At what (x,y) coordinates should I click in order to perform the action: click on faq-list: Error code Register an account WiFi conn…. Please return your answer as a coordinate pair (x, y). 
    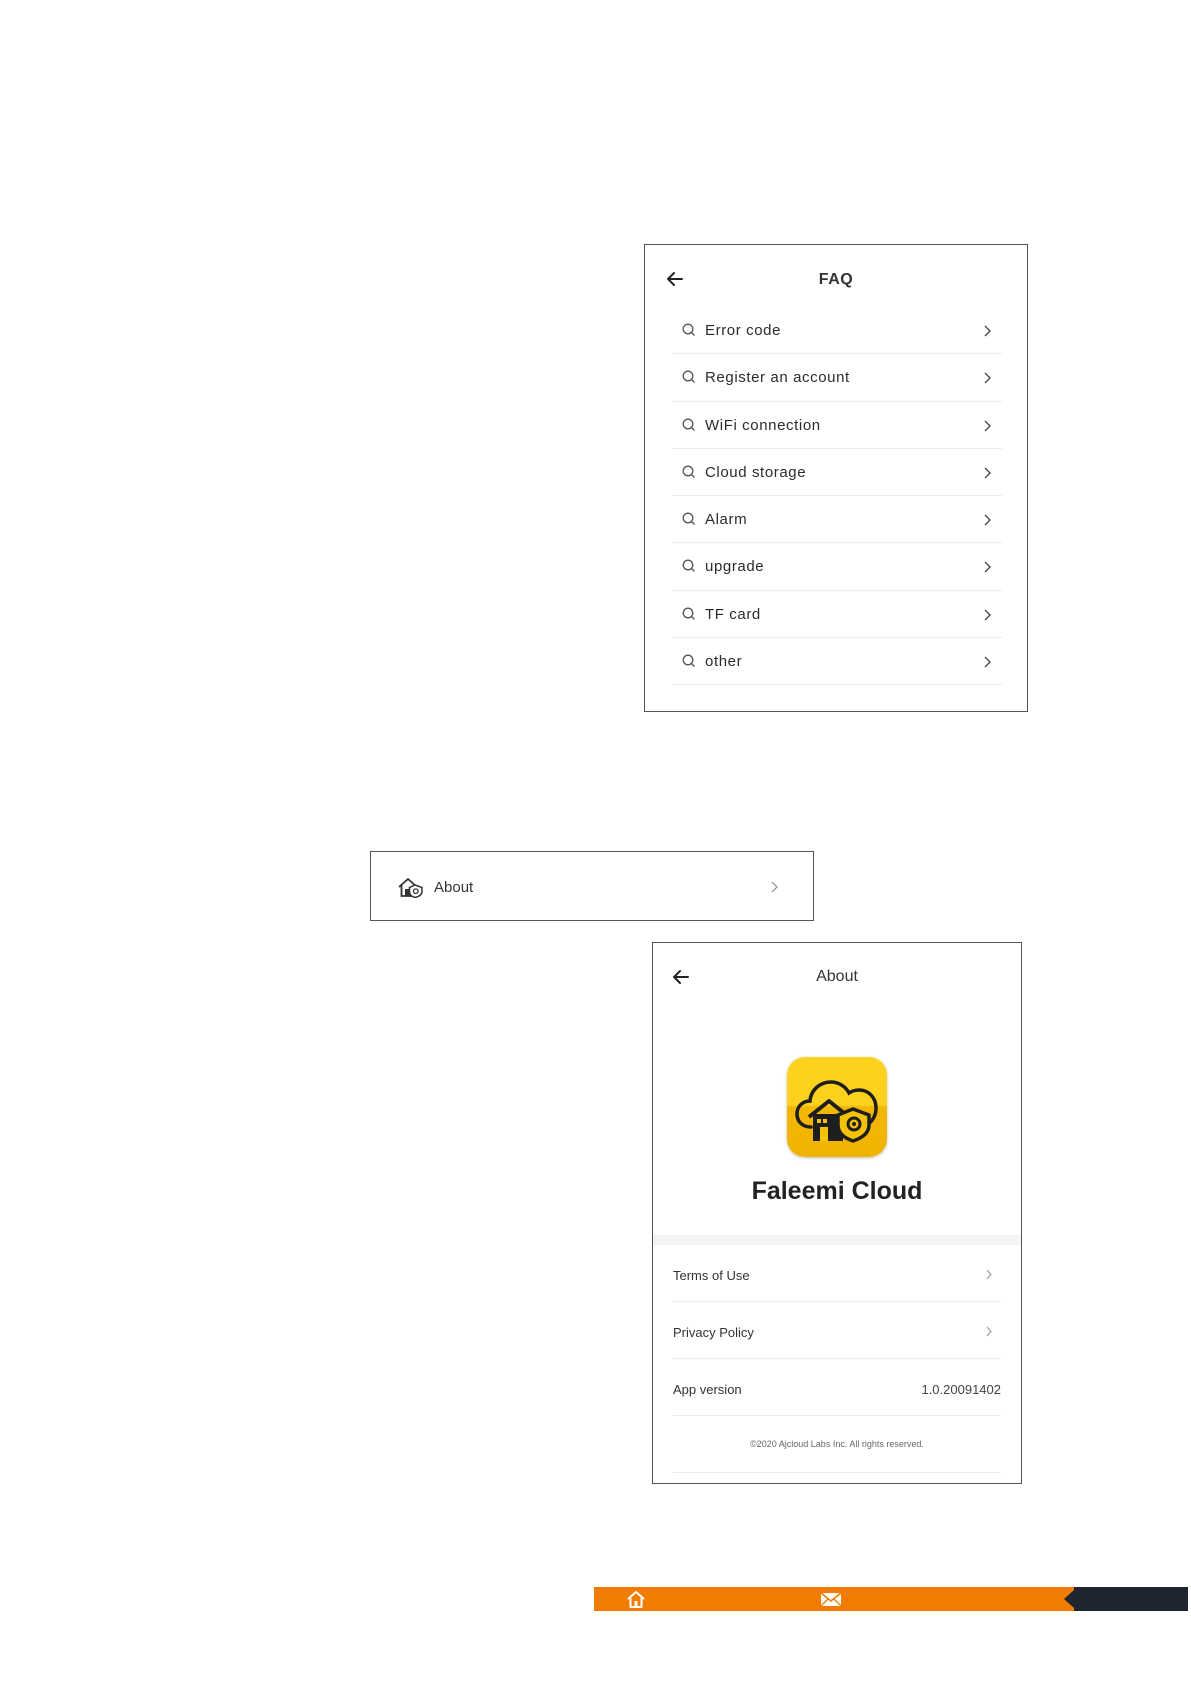
    Looking at the image, I should click on (837, 496).